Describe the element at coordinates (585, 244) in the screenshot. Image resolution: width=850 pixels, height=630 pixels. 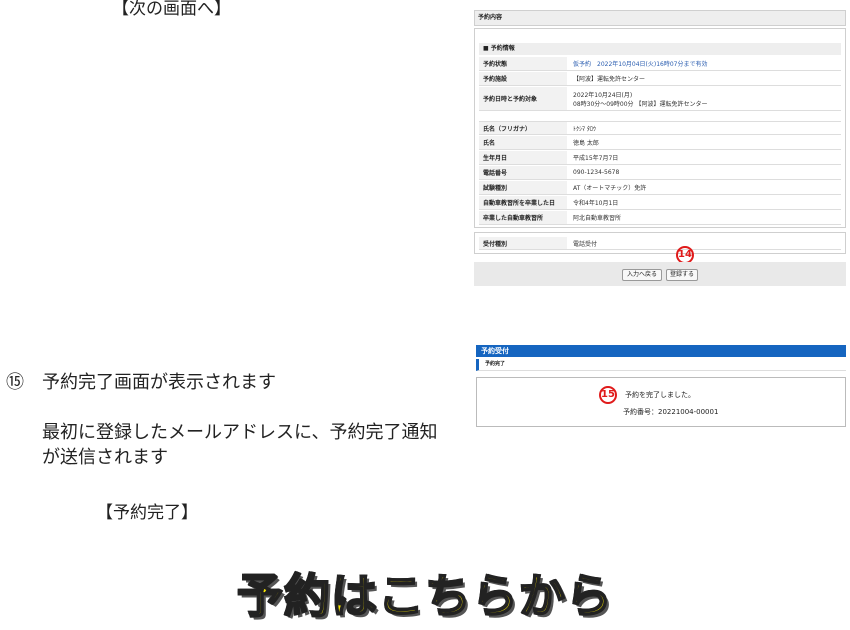
I see `row-value: 電話受付` at that location.